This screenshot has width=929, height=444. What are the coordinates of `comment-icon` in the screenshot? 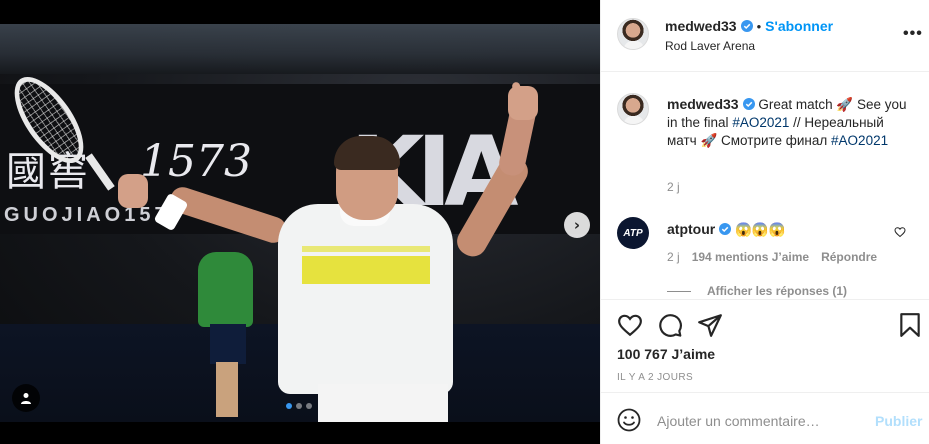 It's located at (670, 325).